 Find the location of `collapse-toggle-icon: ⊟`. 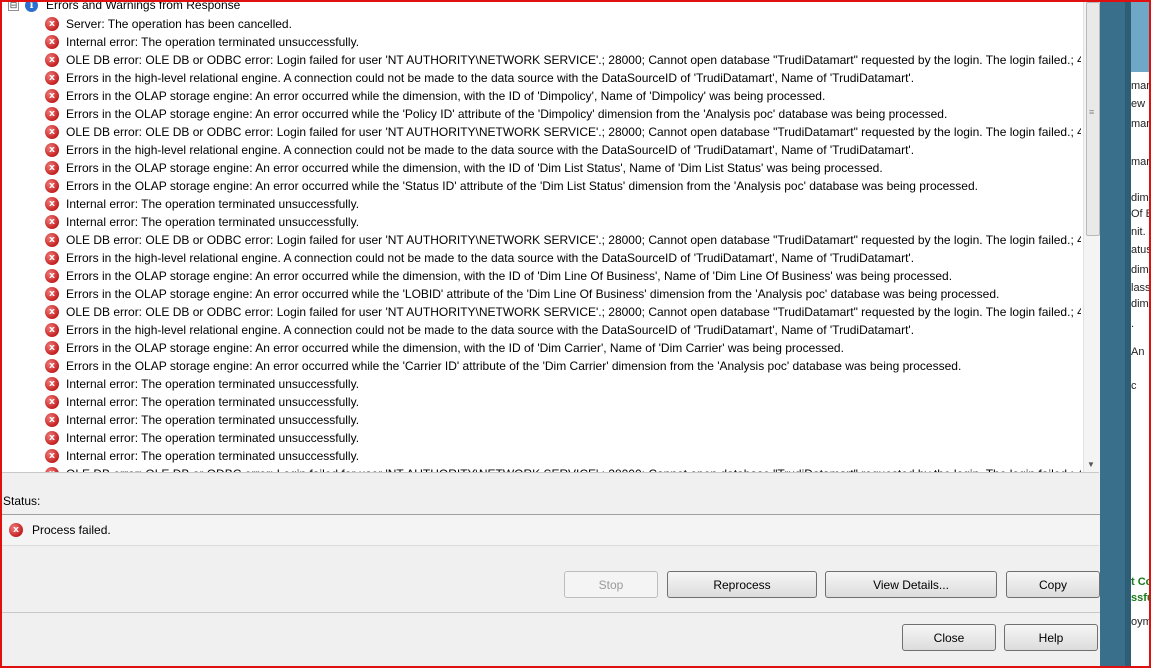

collapse-toggle-icon: ⊟ is located at coordinates (13, 5).